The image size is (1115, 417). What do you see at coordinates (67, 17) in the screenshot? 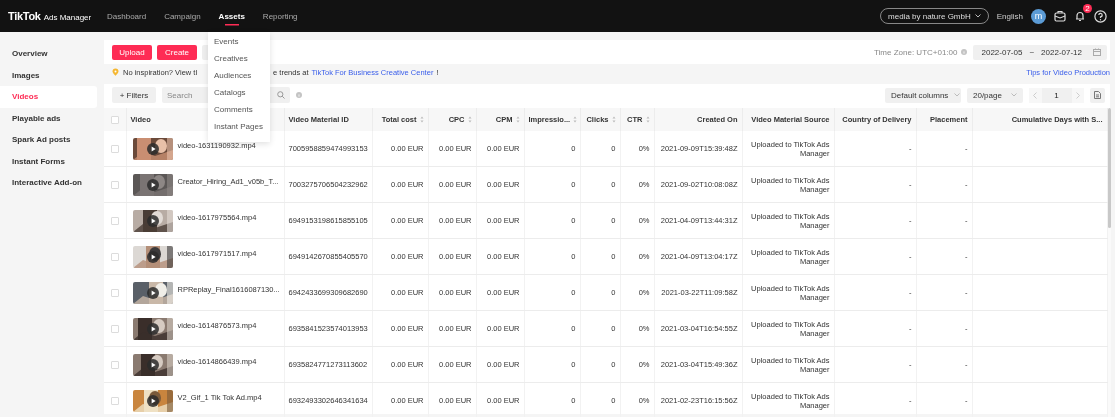
I see `product-name: Ads Manager` at bounding box center [67, 17].